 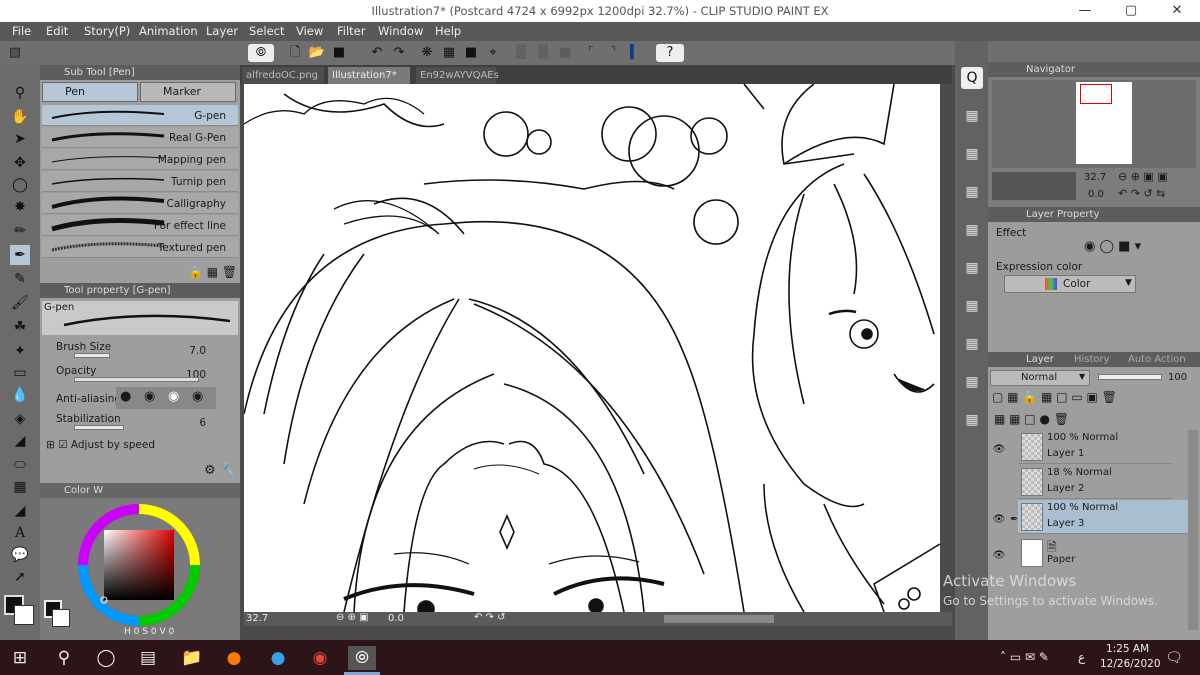 I want to click on material-photo-icon: ▦, so click(x=972, y=344).